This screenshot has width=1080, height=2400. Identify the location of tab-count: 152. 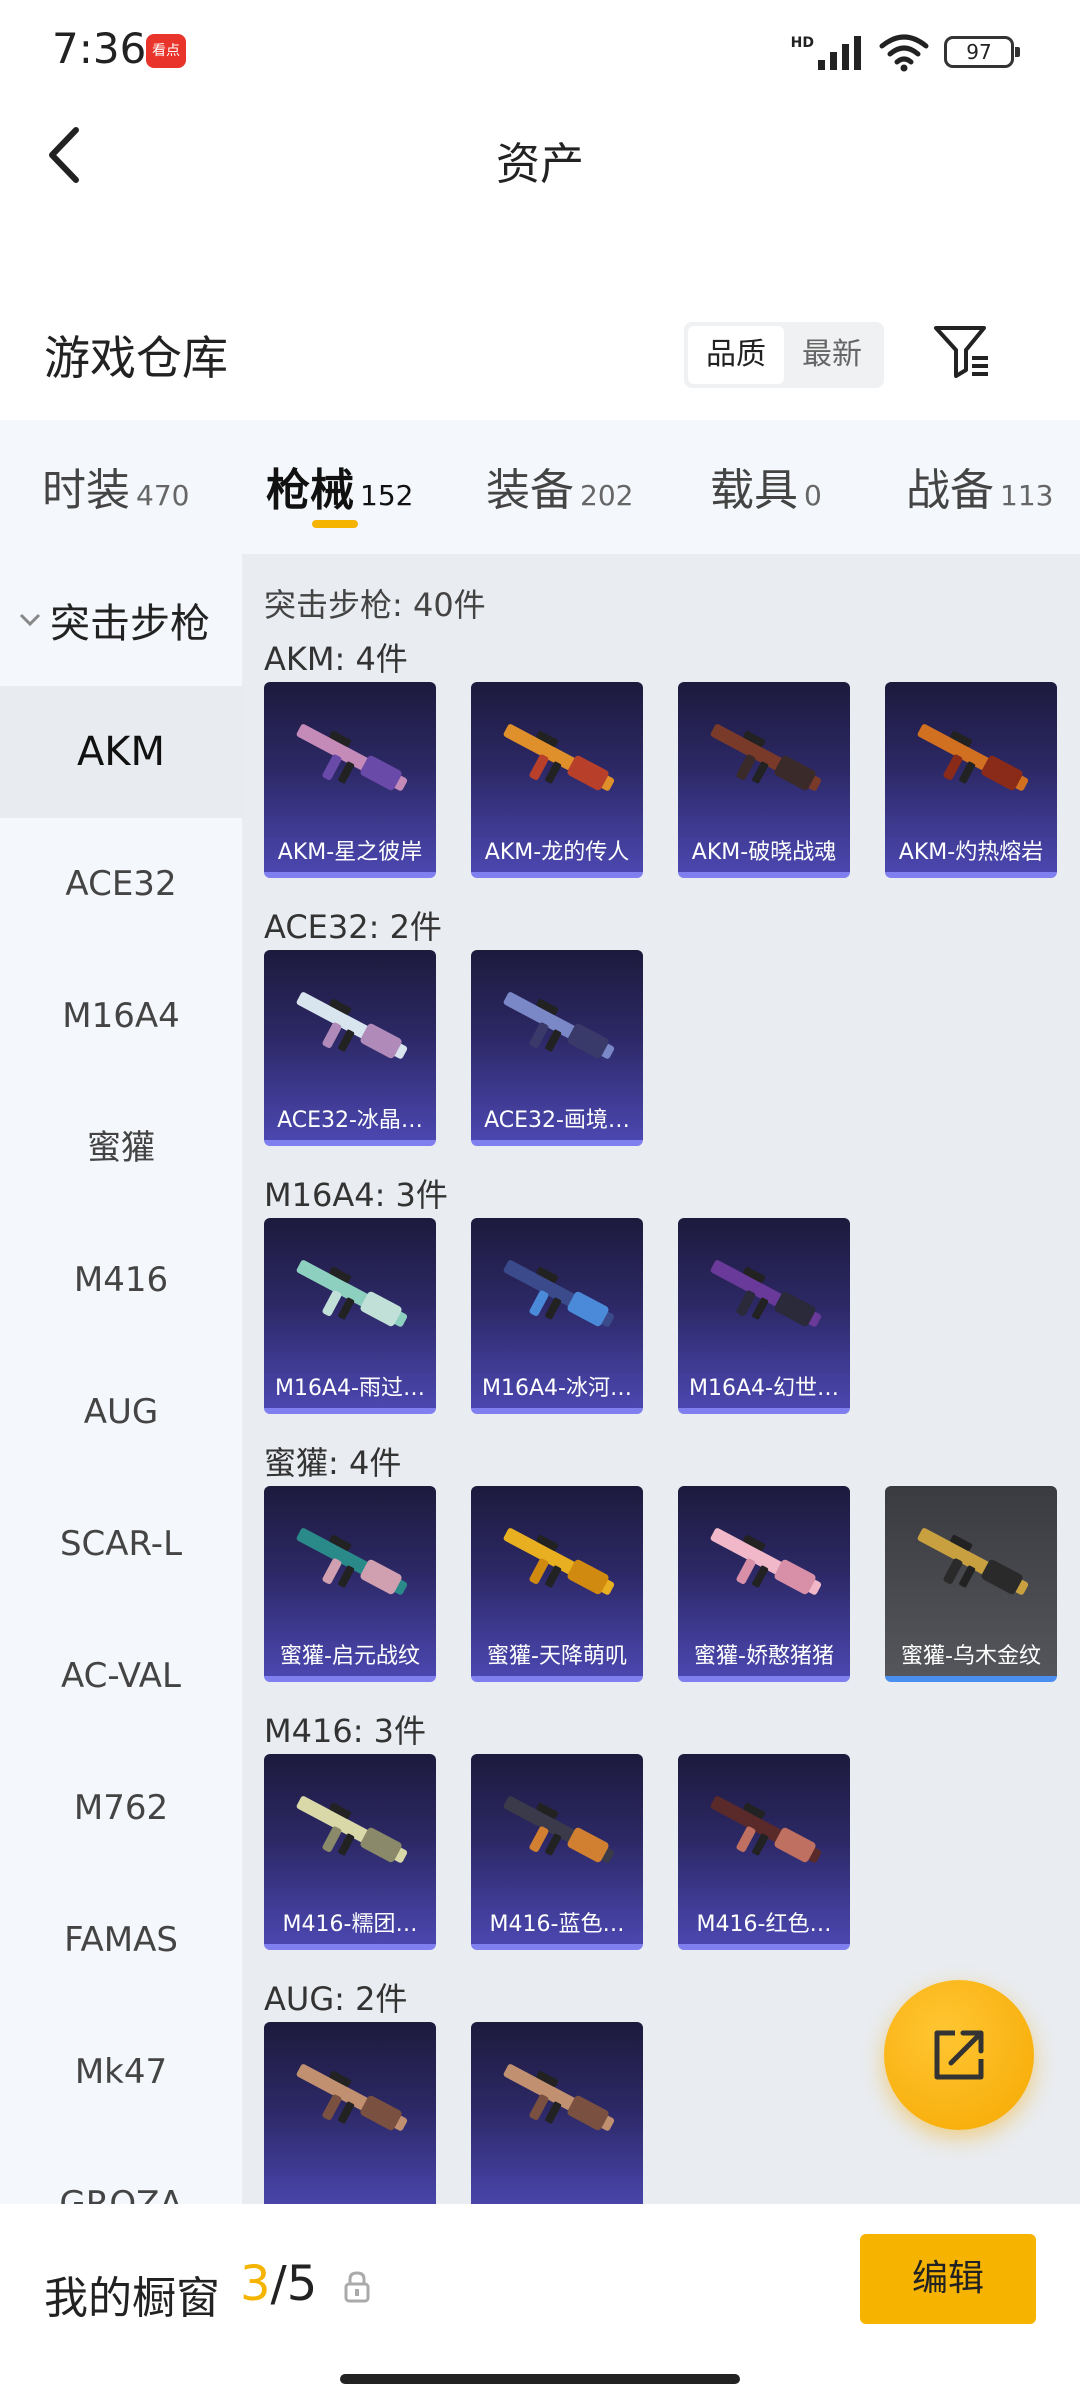
(387, 495).